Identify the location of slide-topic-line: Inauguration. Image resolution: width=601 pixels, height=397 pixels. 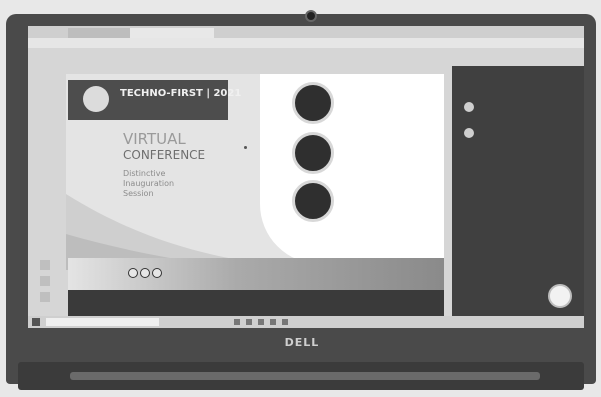
(149, 183).